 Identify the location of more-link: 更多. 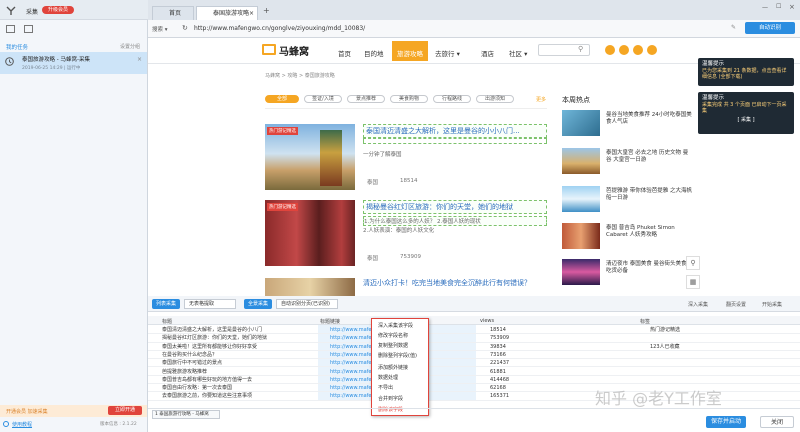
(541, 99).